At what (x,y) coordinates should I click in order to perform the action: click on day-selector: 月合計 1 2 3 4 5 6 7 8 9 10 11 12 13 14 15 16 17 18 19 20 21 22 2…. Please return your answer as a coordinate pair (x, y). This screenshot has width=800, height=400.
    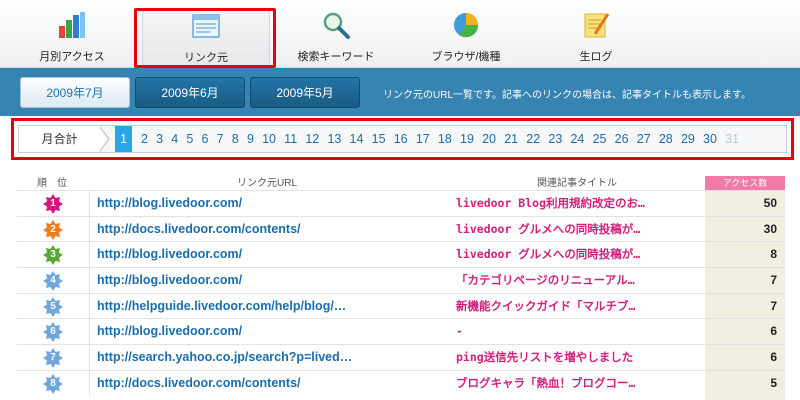
    Looking at the image, I should click on (402, 139).